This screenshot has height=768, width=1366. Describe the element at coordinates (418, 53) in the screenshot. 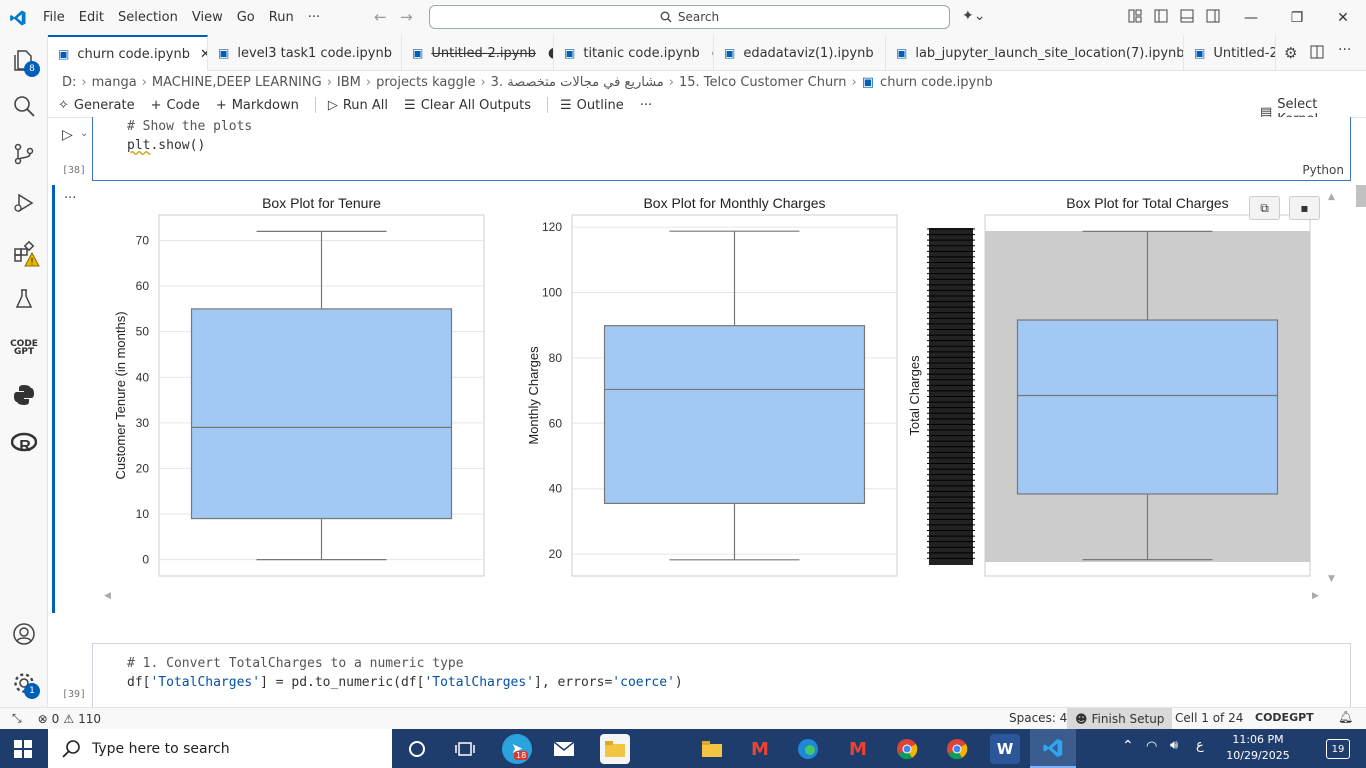

I see `notebook-icon: ▣` at that location.